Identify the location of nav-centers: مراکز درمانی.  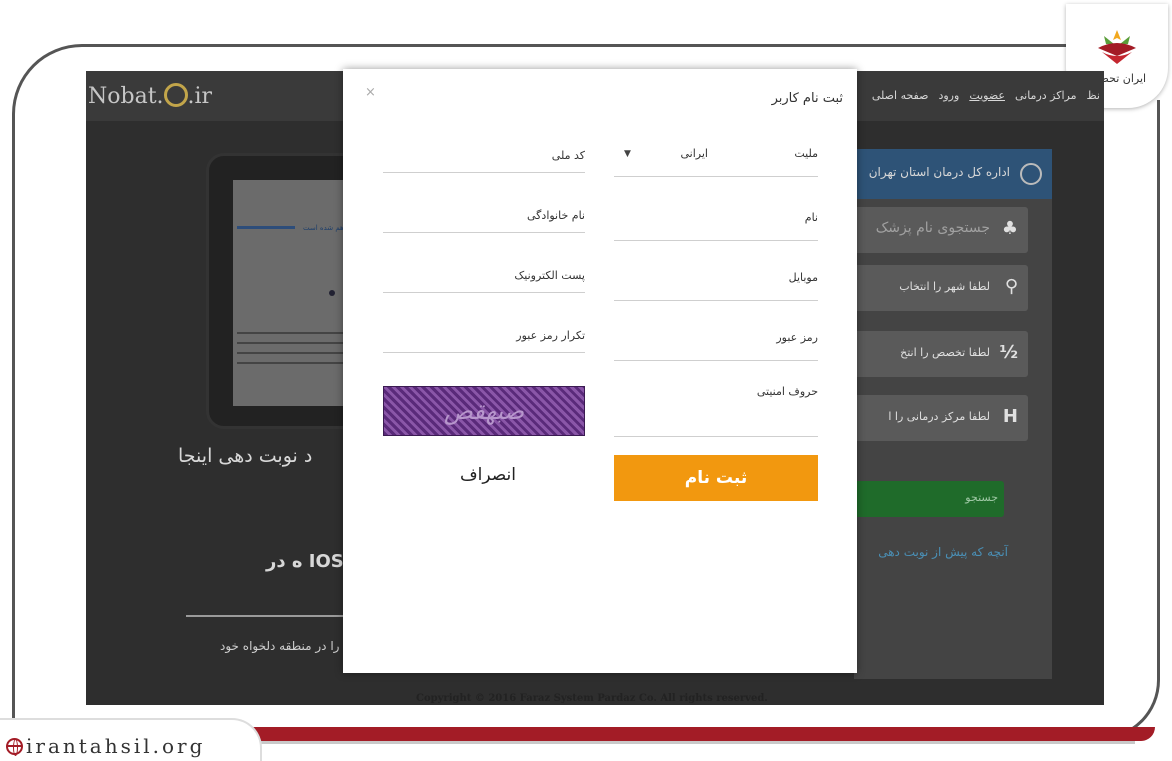
(1046, 95).